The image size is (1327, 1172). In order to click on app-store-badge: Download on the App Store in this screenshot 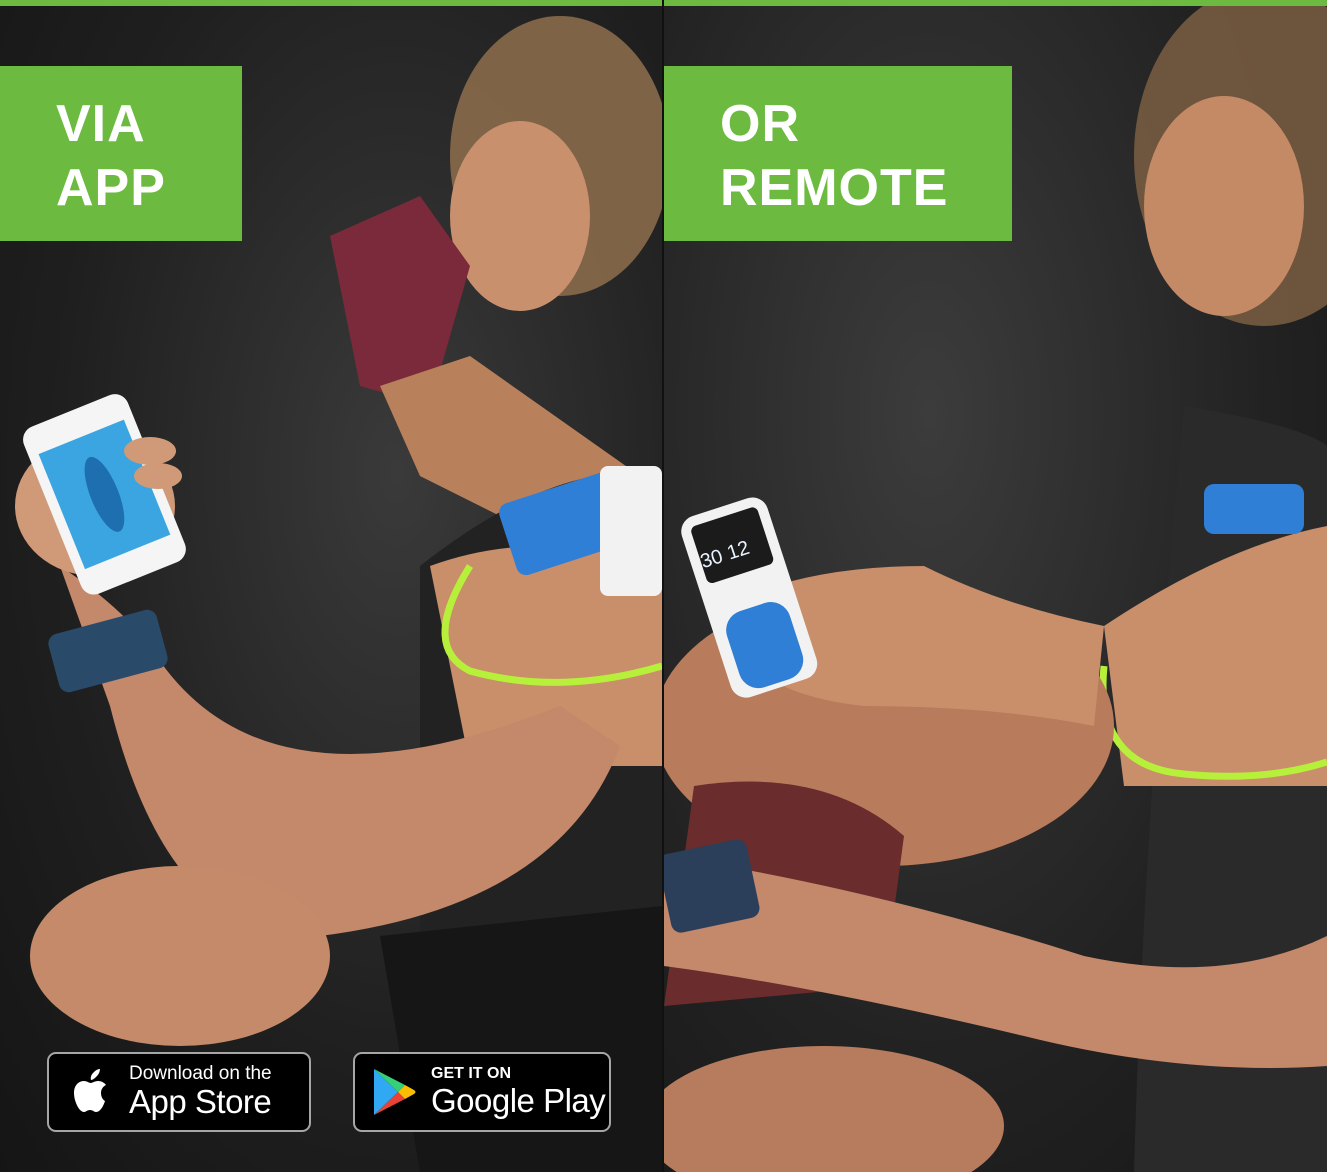, I will do `click(179, 1092)`.